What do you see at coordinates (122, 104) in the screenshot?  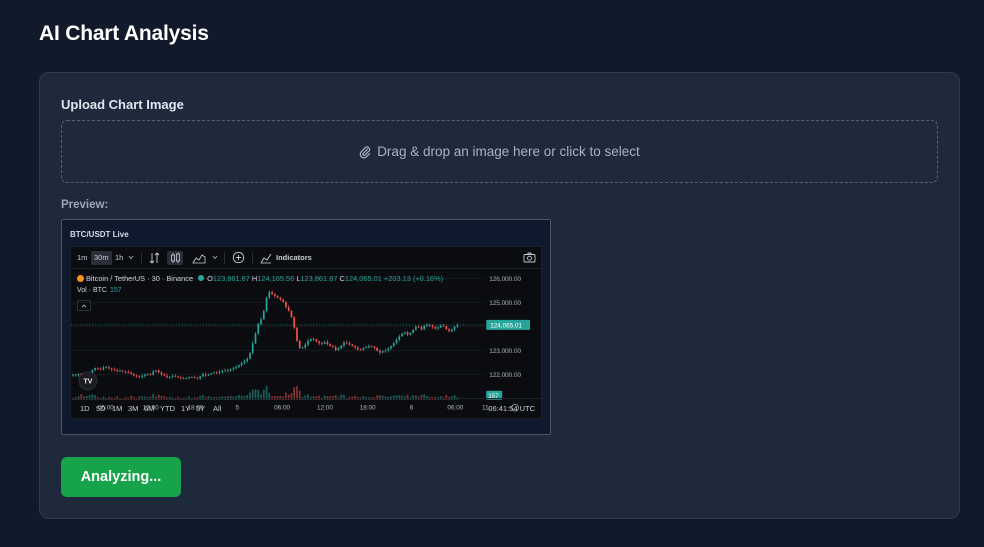 I see `upload-section-label: Upload Chart Image` at bounding box center [122, 104].